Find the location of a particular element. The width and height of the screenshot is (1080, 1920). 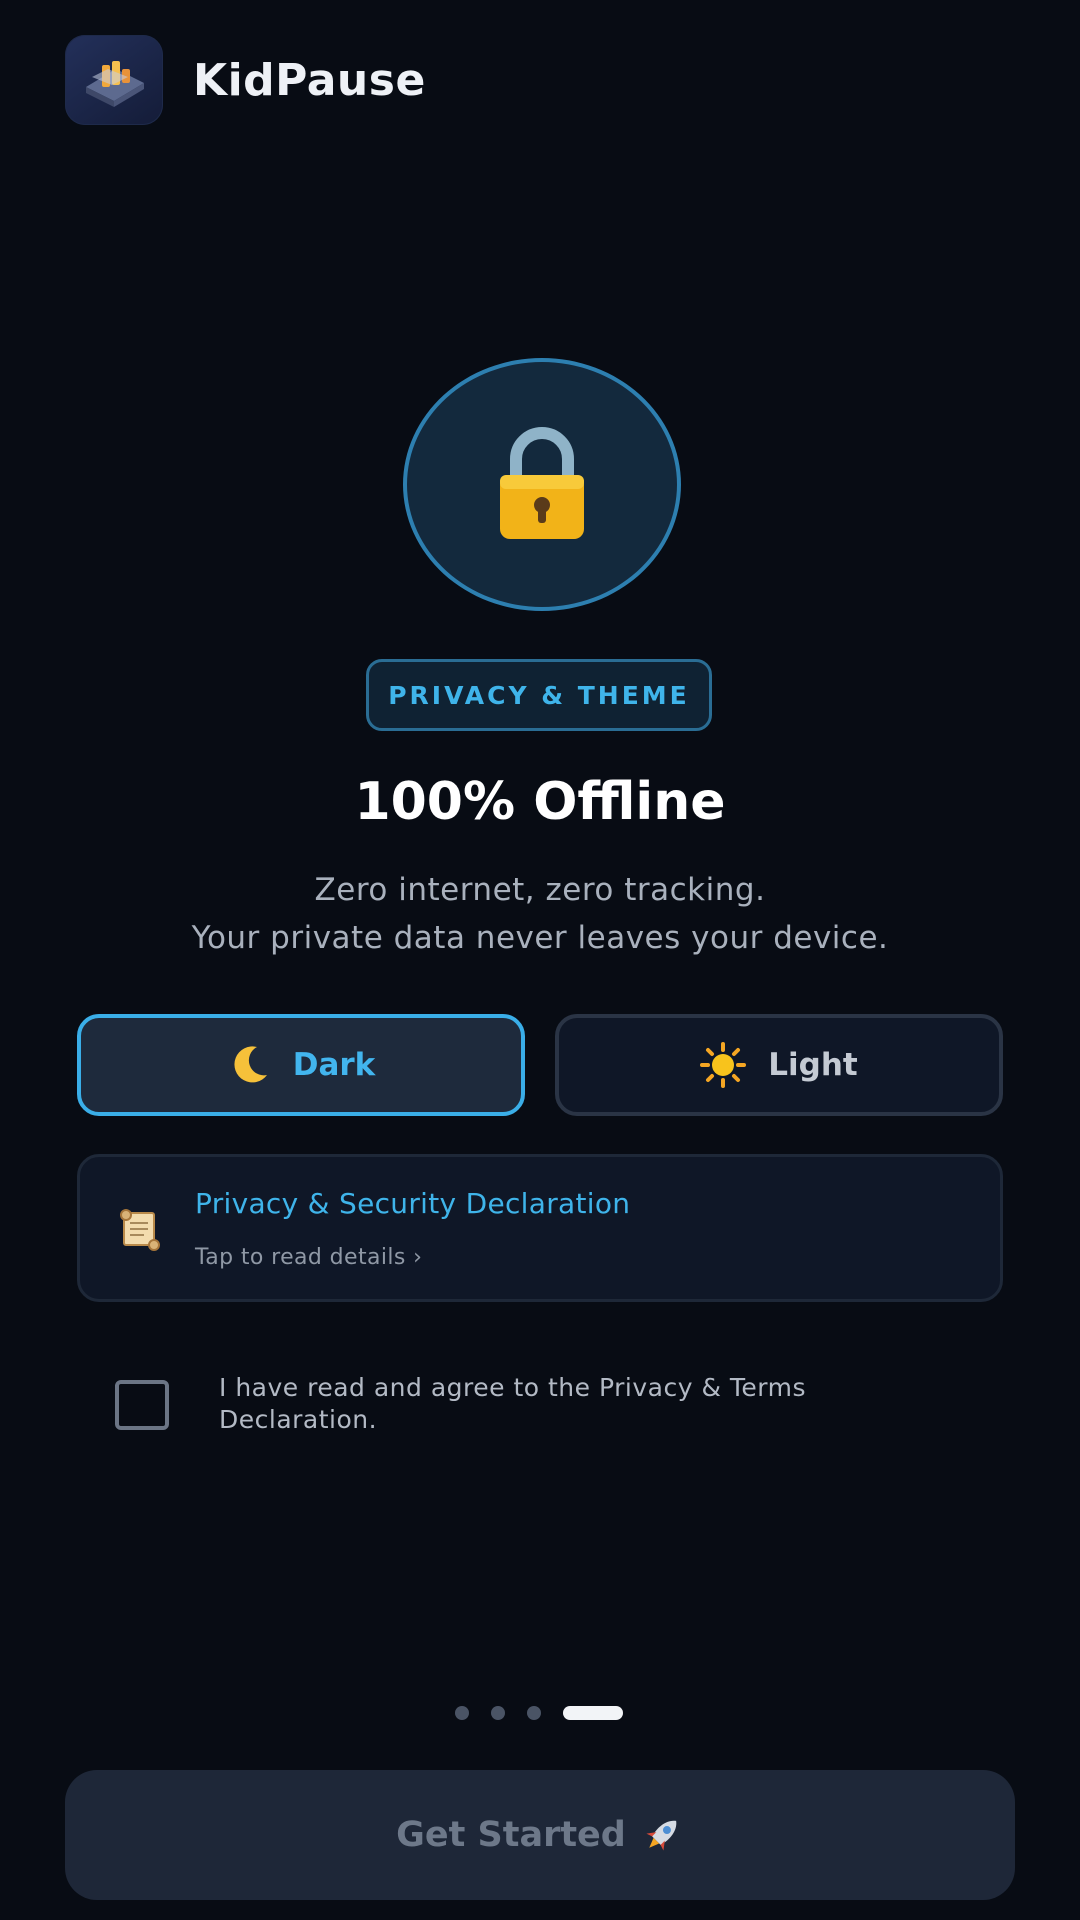

lock-illustration is located at coordinates (542, 484).